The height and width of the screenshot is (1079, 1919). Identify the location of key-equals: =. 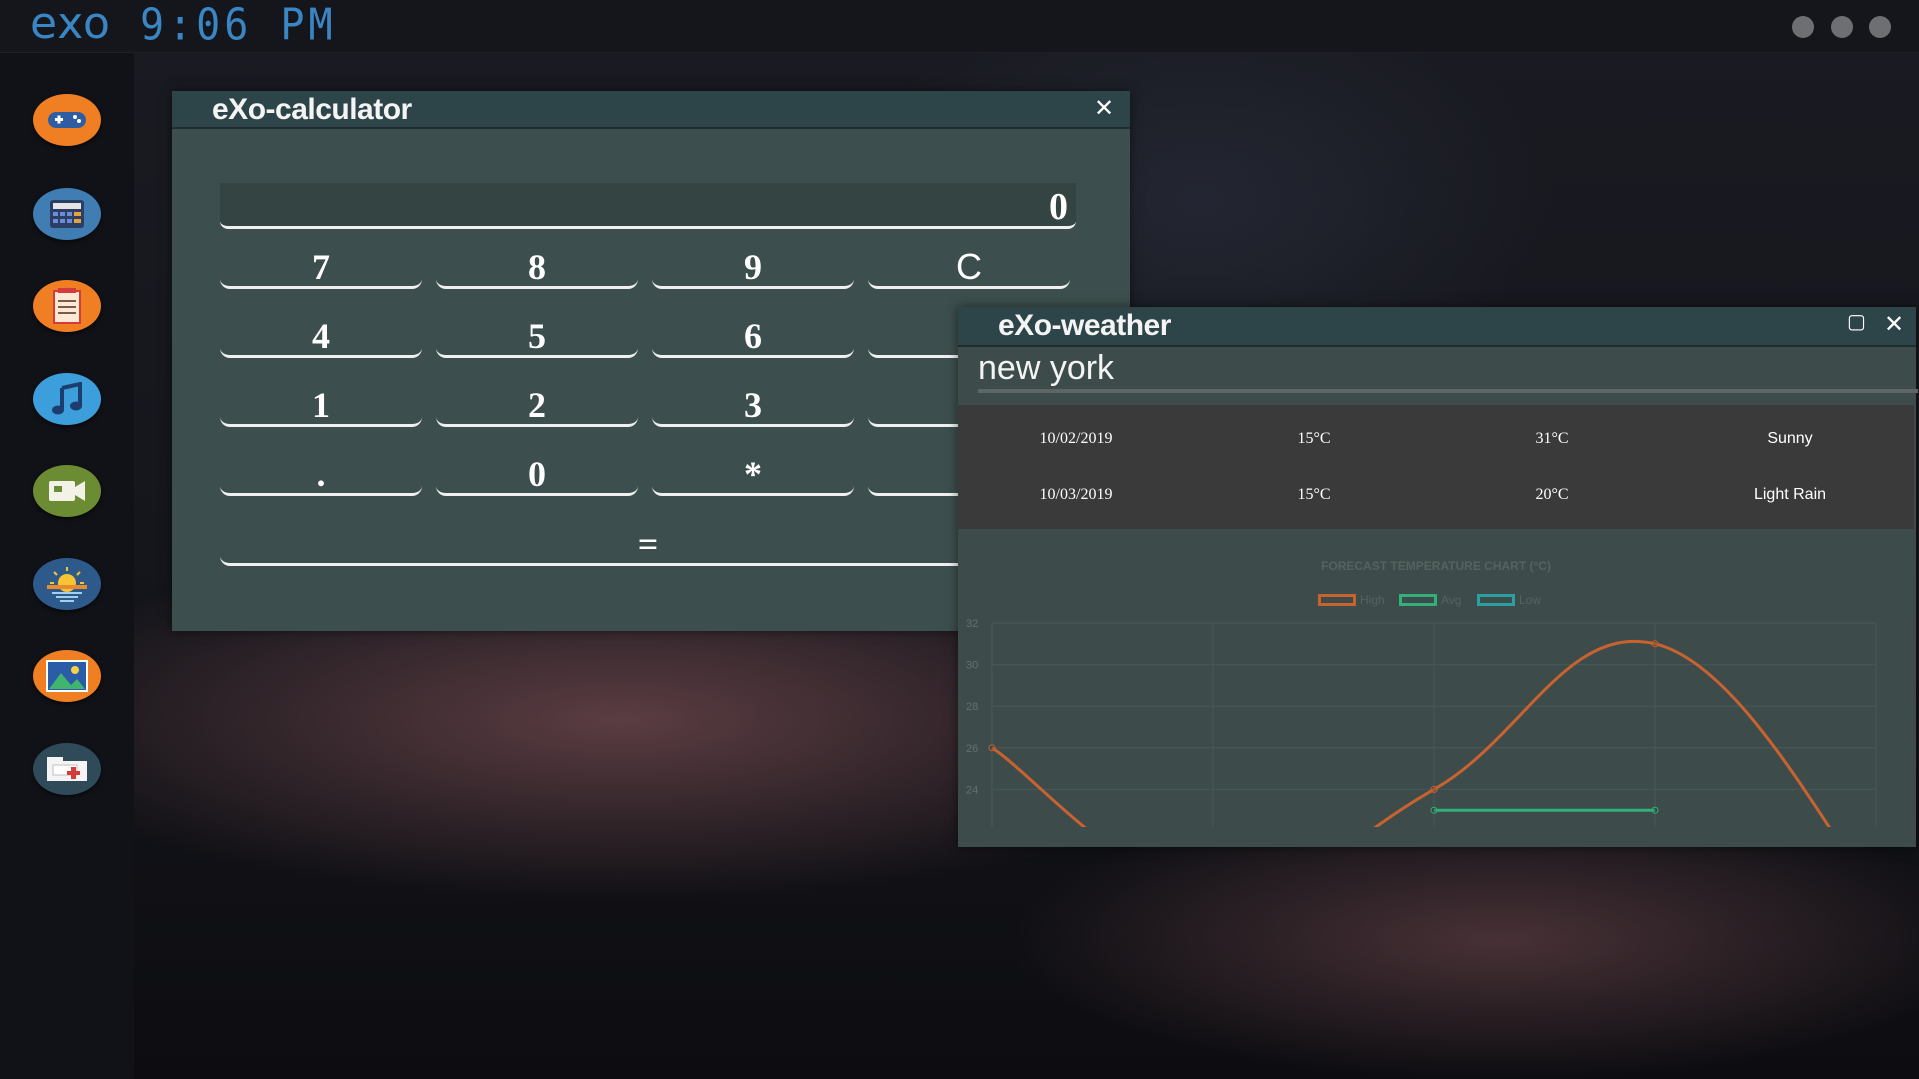
(648, 544).